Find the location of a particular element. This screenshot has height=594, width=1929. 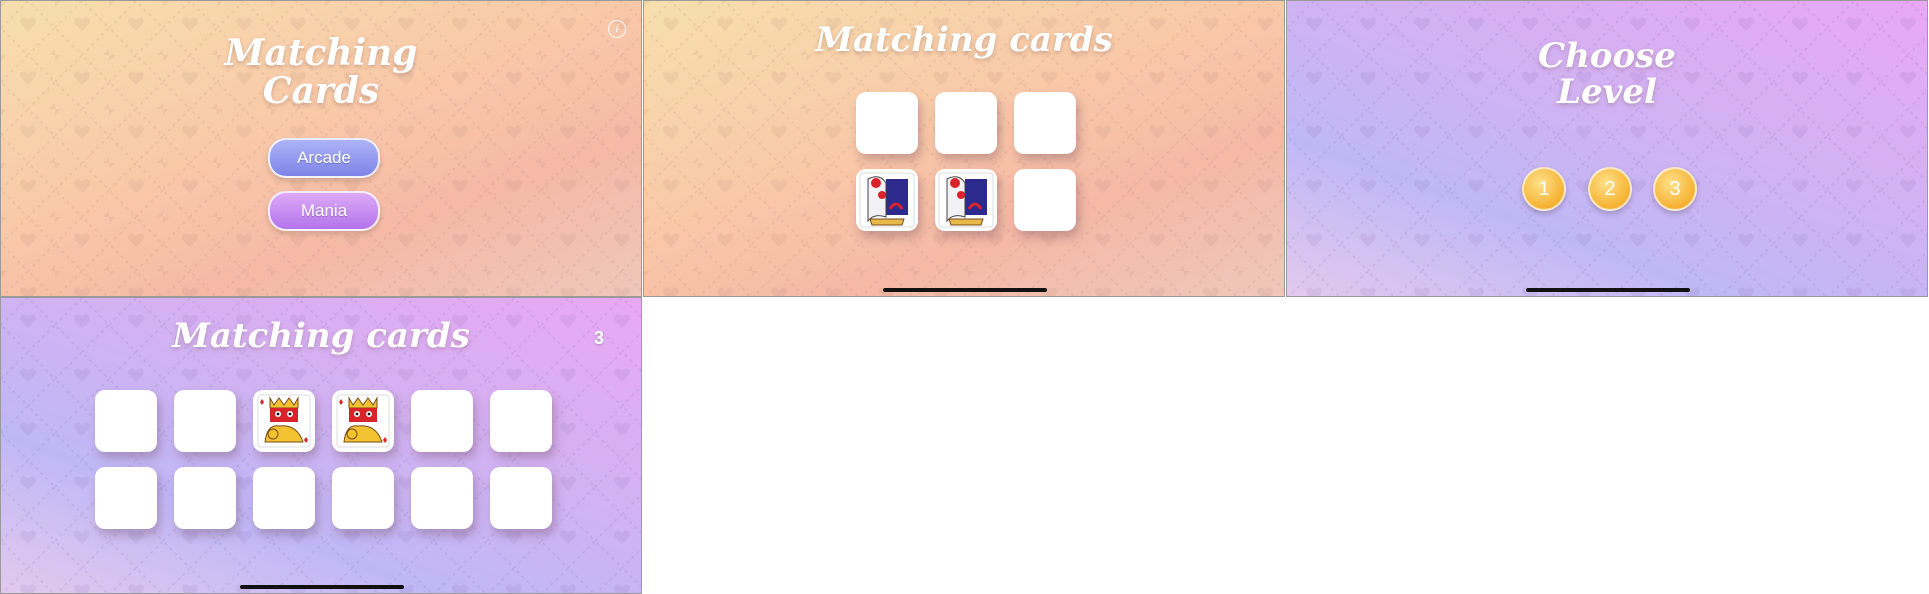

arcade-button-label: Arcade is located at coordinates (324, 157).